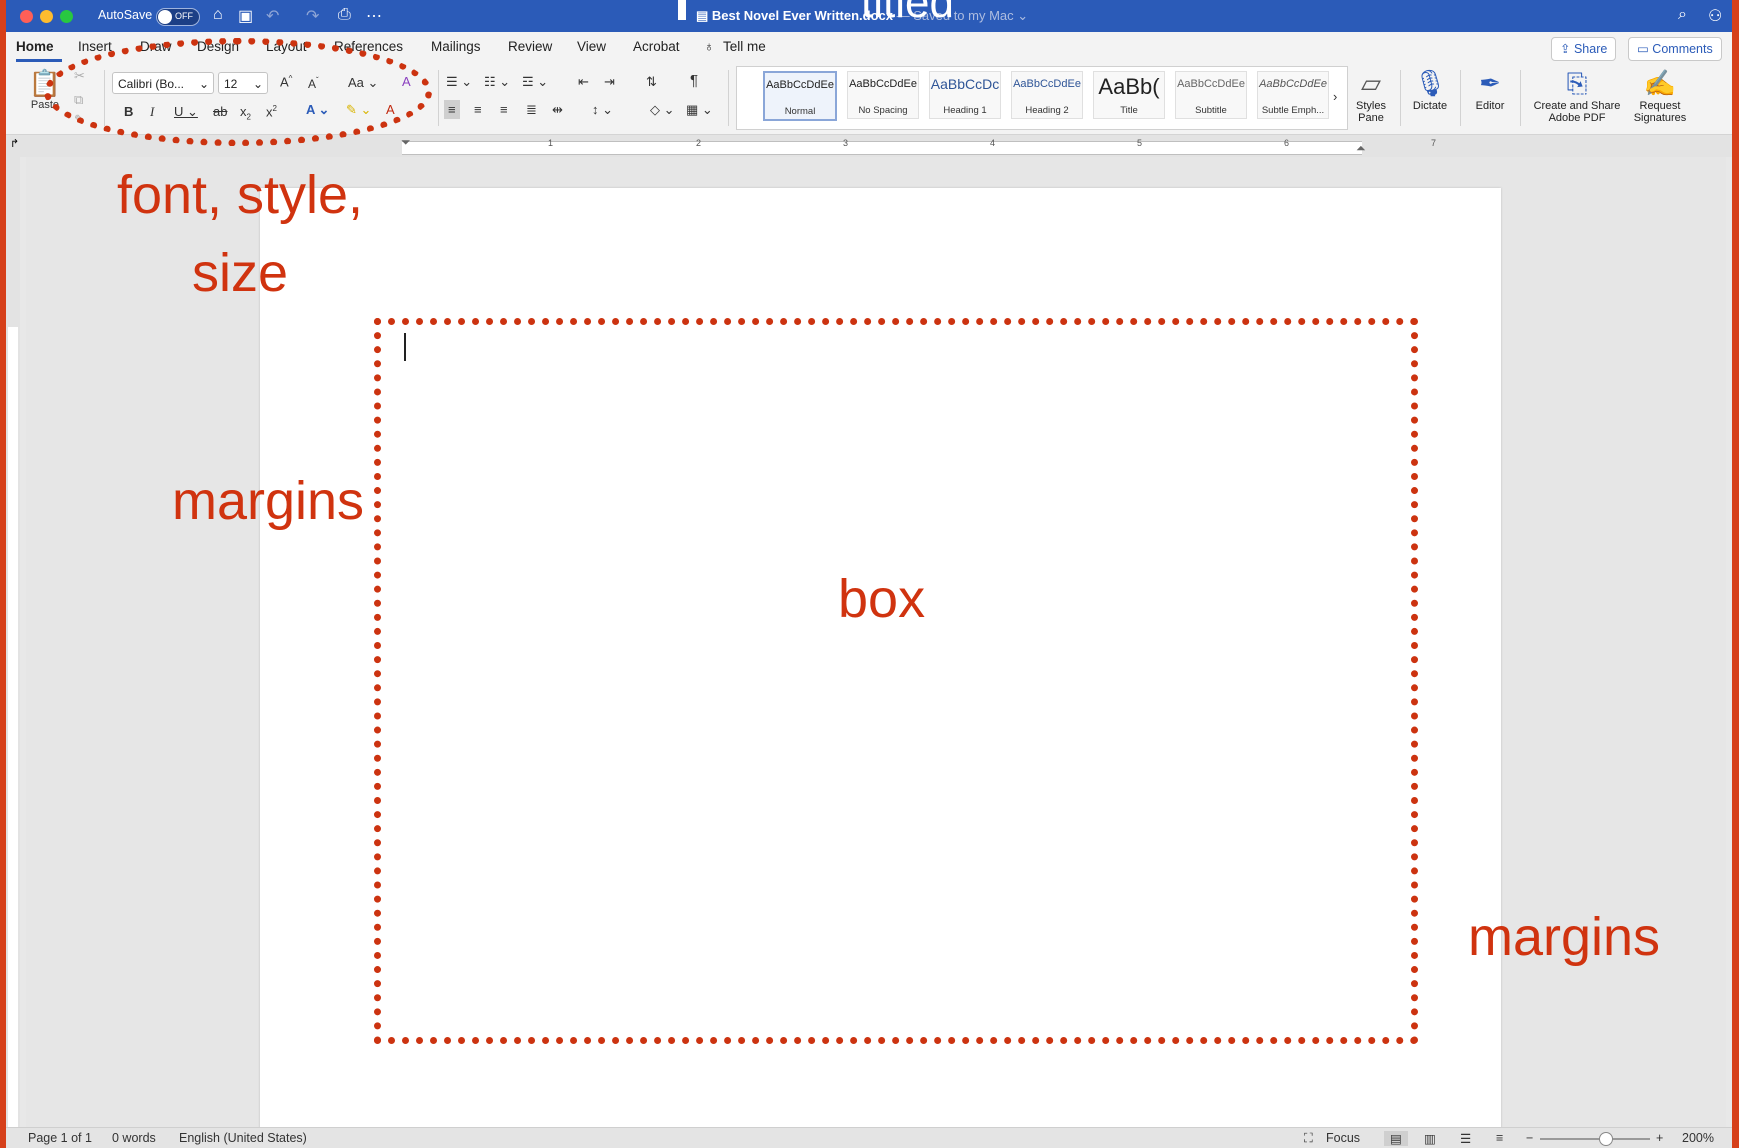 The image size is (1739, 1148). What do you see at coordinates (1660, 83) in the screenshot?
I see `signature-icon: ✍` at bounding box center [1660, 83].